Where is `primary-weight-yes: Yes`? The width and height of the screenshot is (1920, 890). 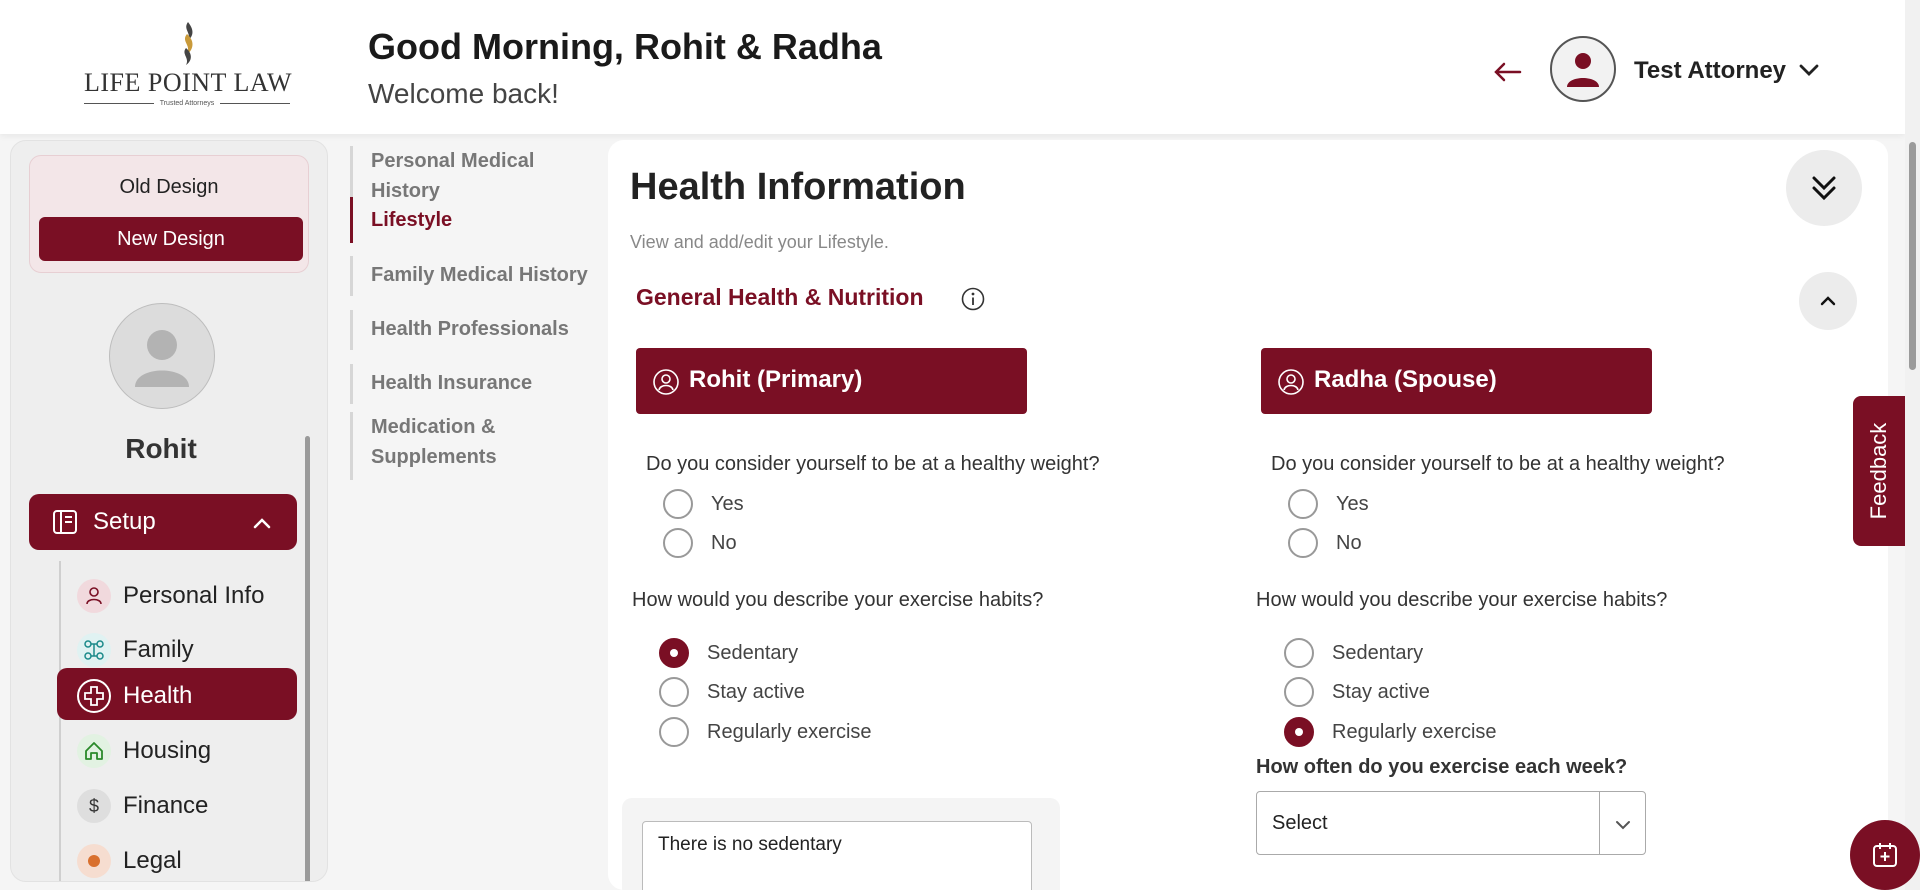
primary-weight-yes: Yes is located at coordinates (703, 504).